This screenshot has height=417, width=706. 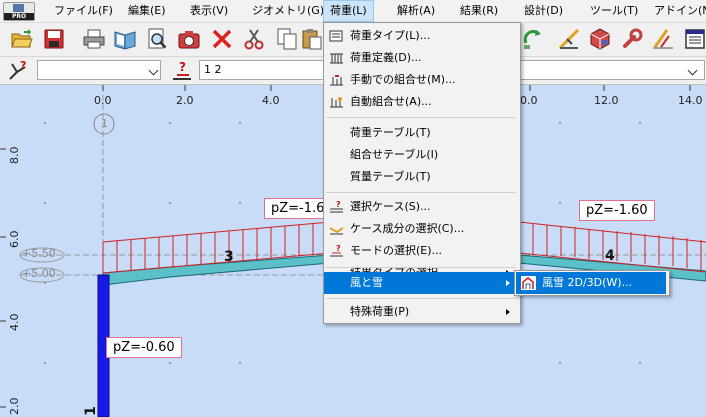 What do you see at coordinates (479, 11) in the screenshot?
I see `menu-results: 結果(R)` at bounding box center [479, 11].